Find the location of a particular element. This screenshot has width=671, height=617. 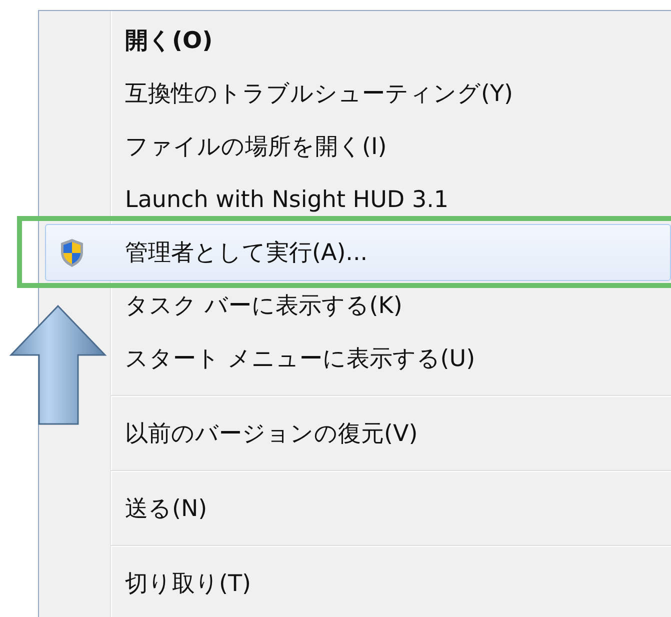

menu-item: 以前のバージョンの復元(V) is located at coordinates (394, 433).